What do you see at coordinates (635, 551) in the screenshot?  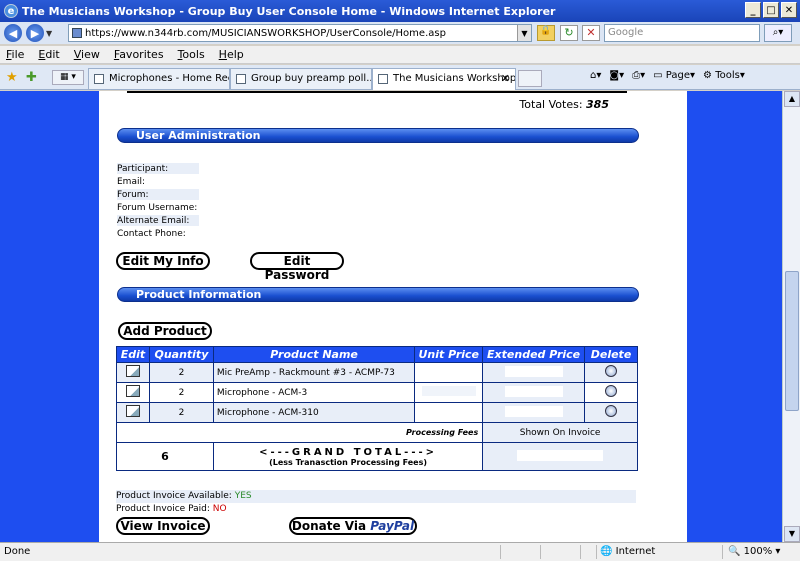 I see `zone-label: Internet` at bounding box center [635, 551].